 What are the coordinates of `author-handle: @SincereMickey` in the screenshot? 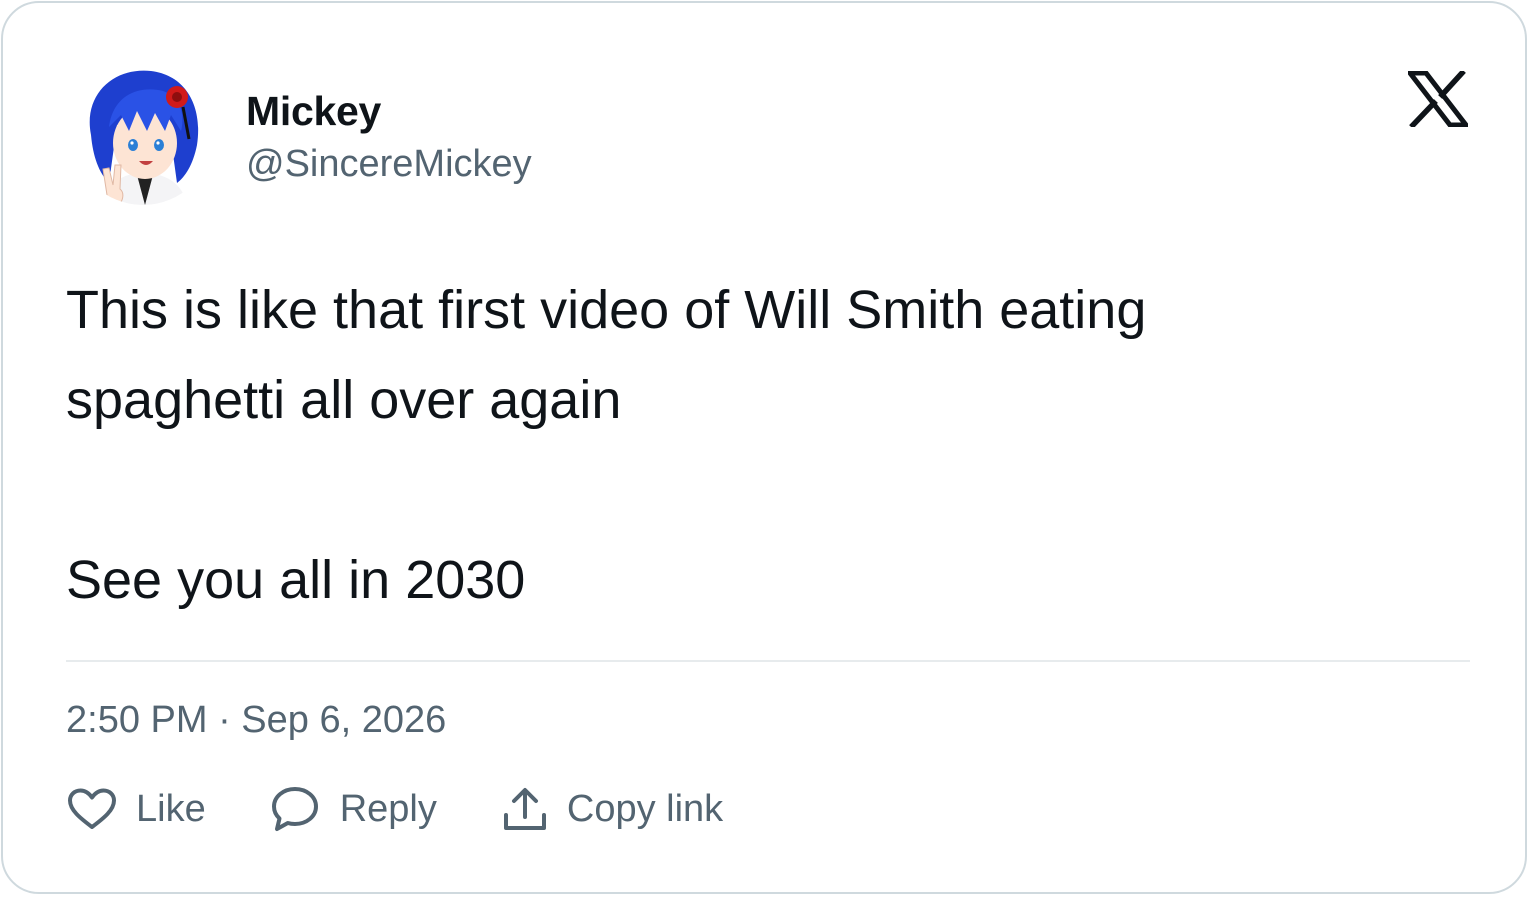 It's located at (389, 164).